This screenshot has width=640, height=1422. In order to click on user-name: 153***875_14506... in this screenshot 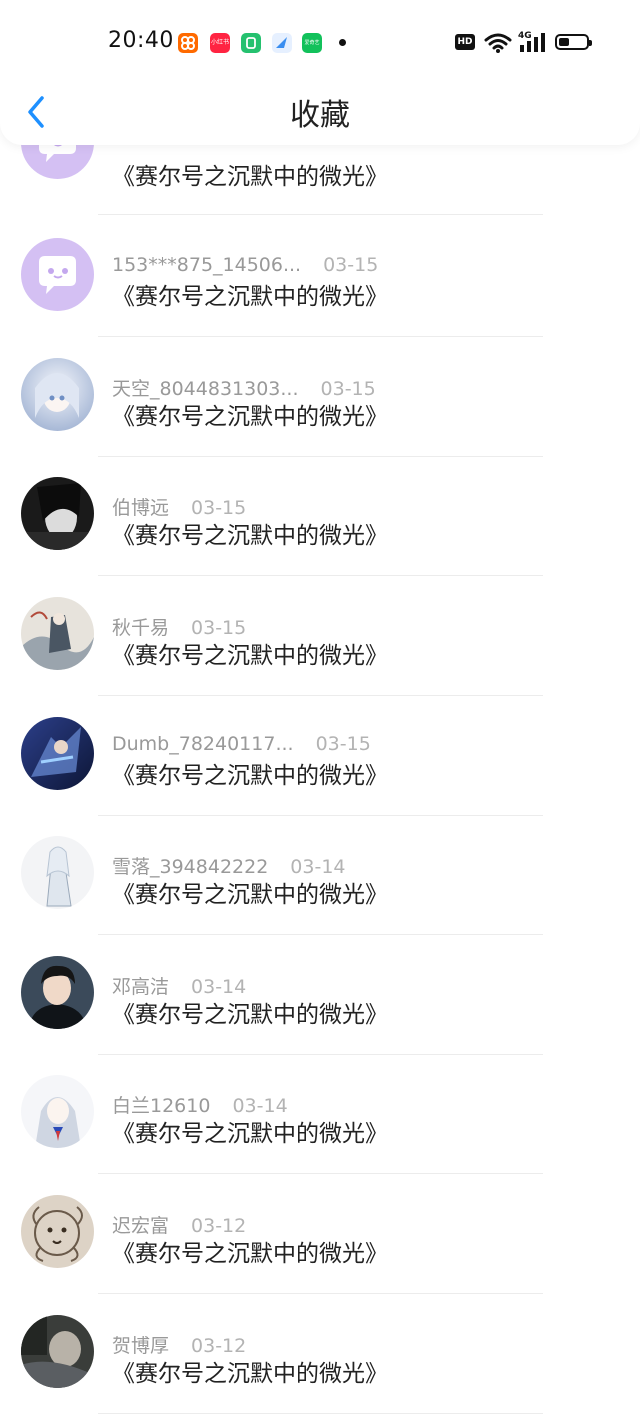, I will do `click(206, 265)`.